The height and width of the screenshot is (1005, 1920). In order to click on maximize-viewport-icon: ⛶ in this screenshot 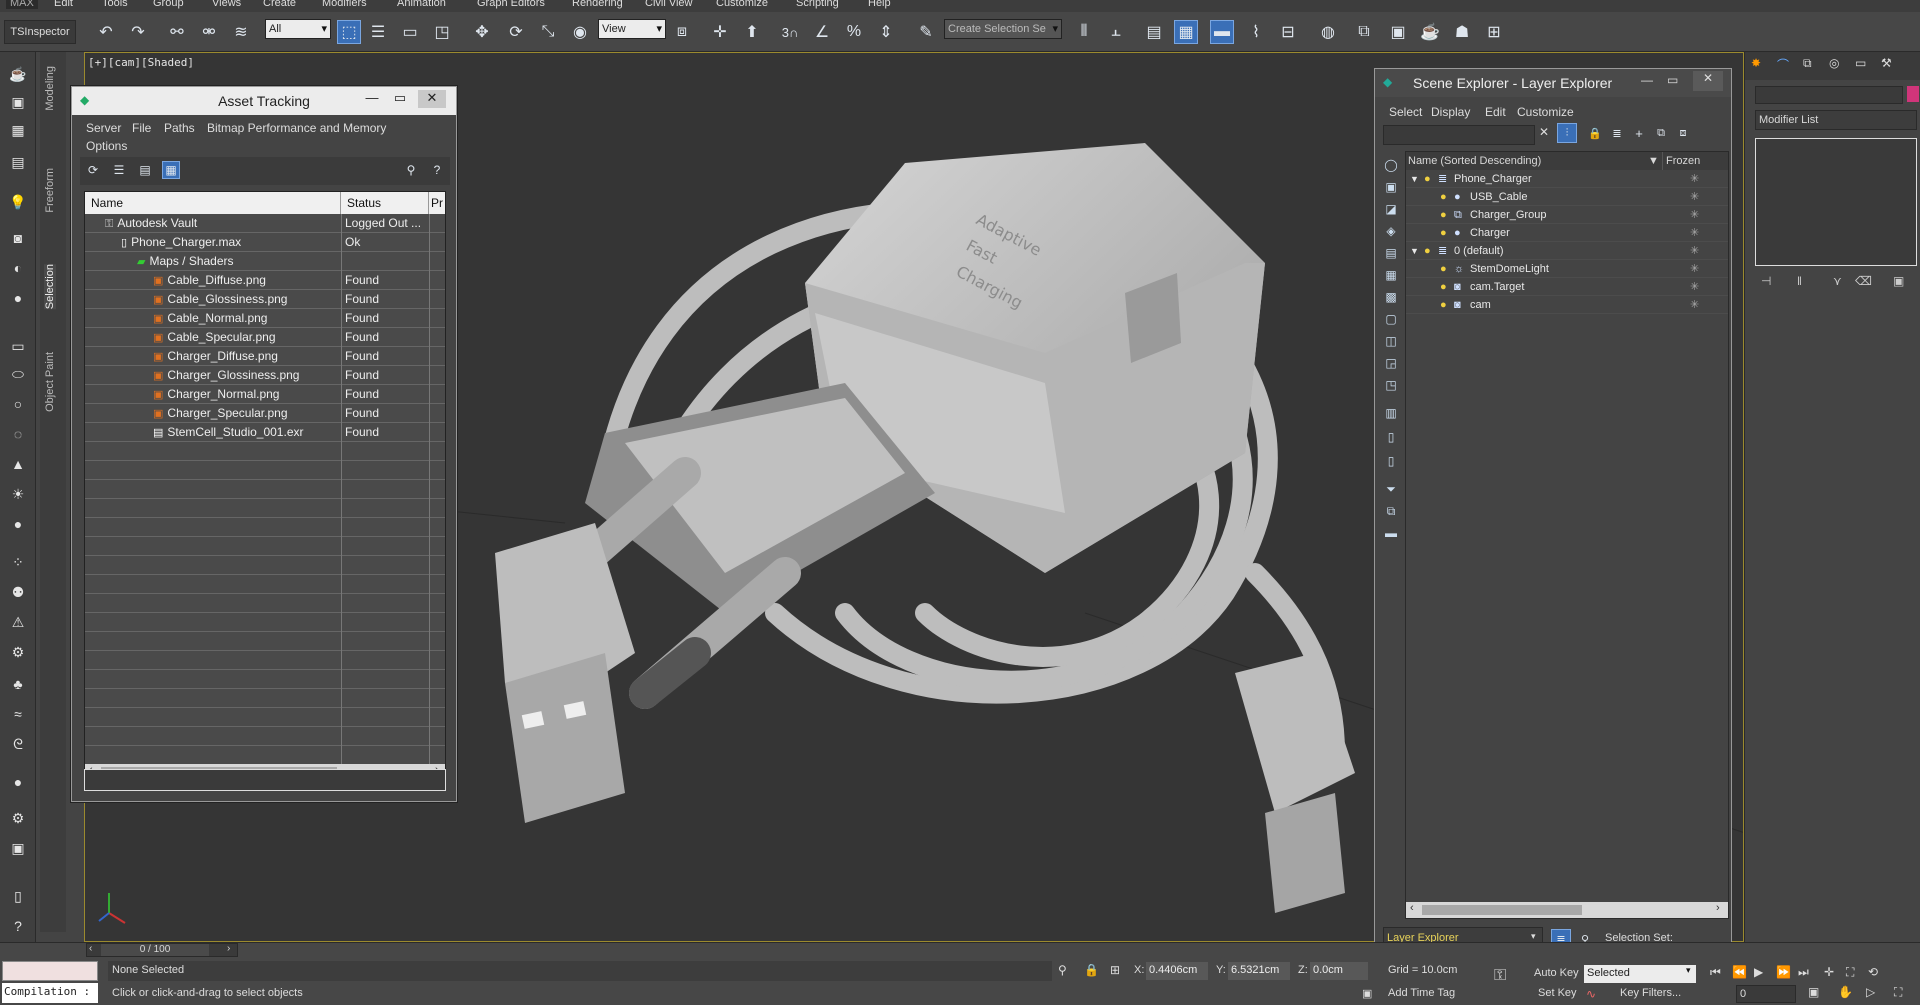, I will do `click(1898, 992)`.